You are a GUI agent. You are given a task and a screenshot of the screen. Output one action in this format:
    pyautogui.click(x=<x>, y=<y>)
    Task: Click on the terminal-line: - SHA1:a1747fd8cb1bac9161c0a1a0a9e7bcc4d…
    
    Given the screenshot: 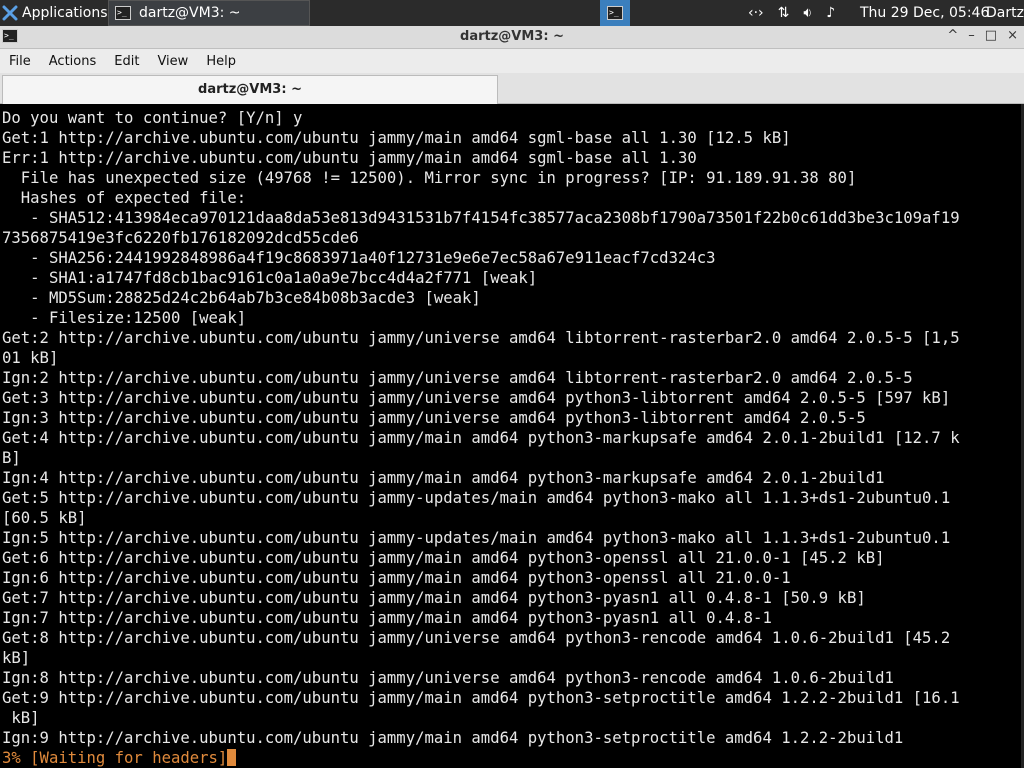 What is the action you would take?
    pyautogui.click(x=270, y=278)
    